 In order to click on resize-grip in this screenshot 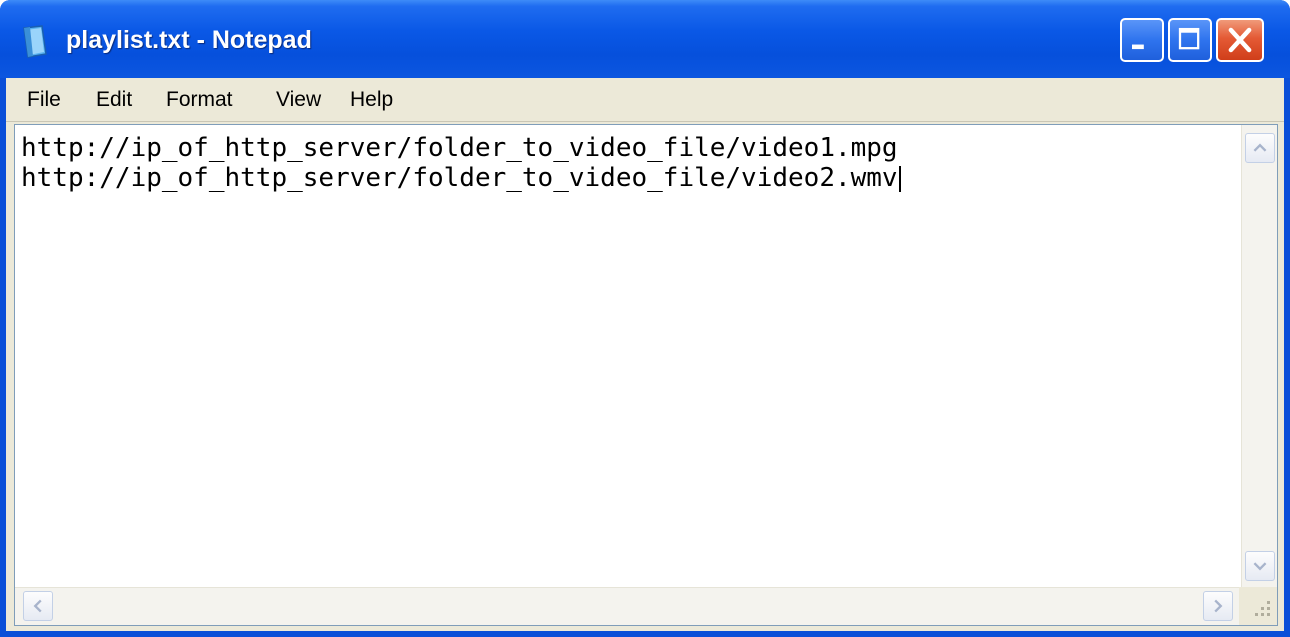, I will do `click(1258, 606)`.